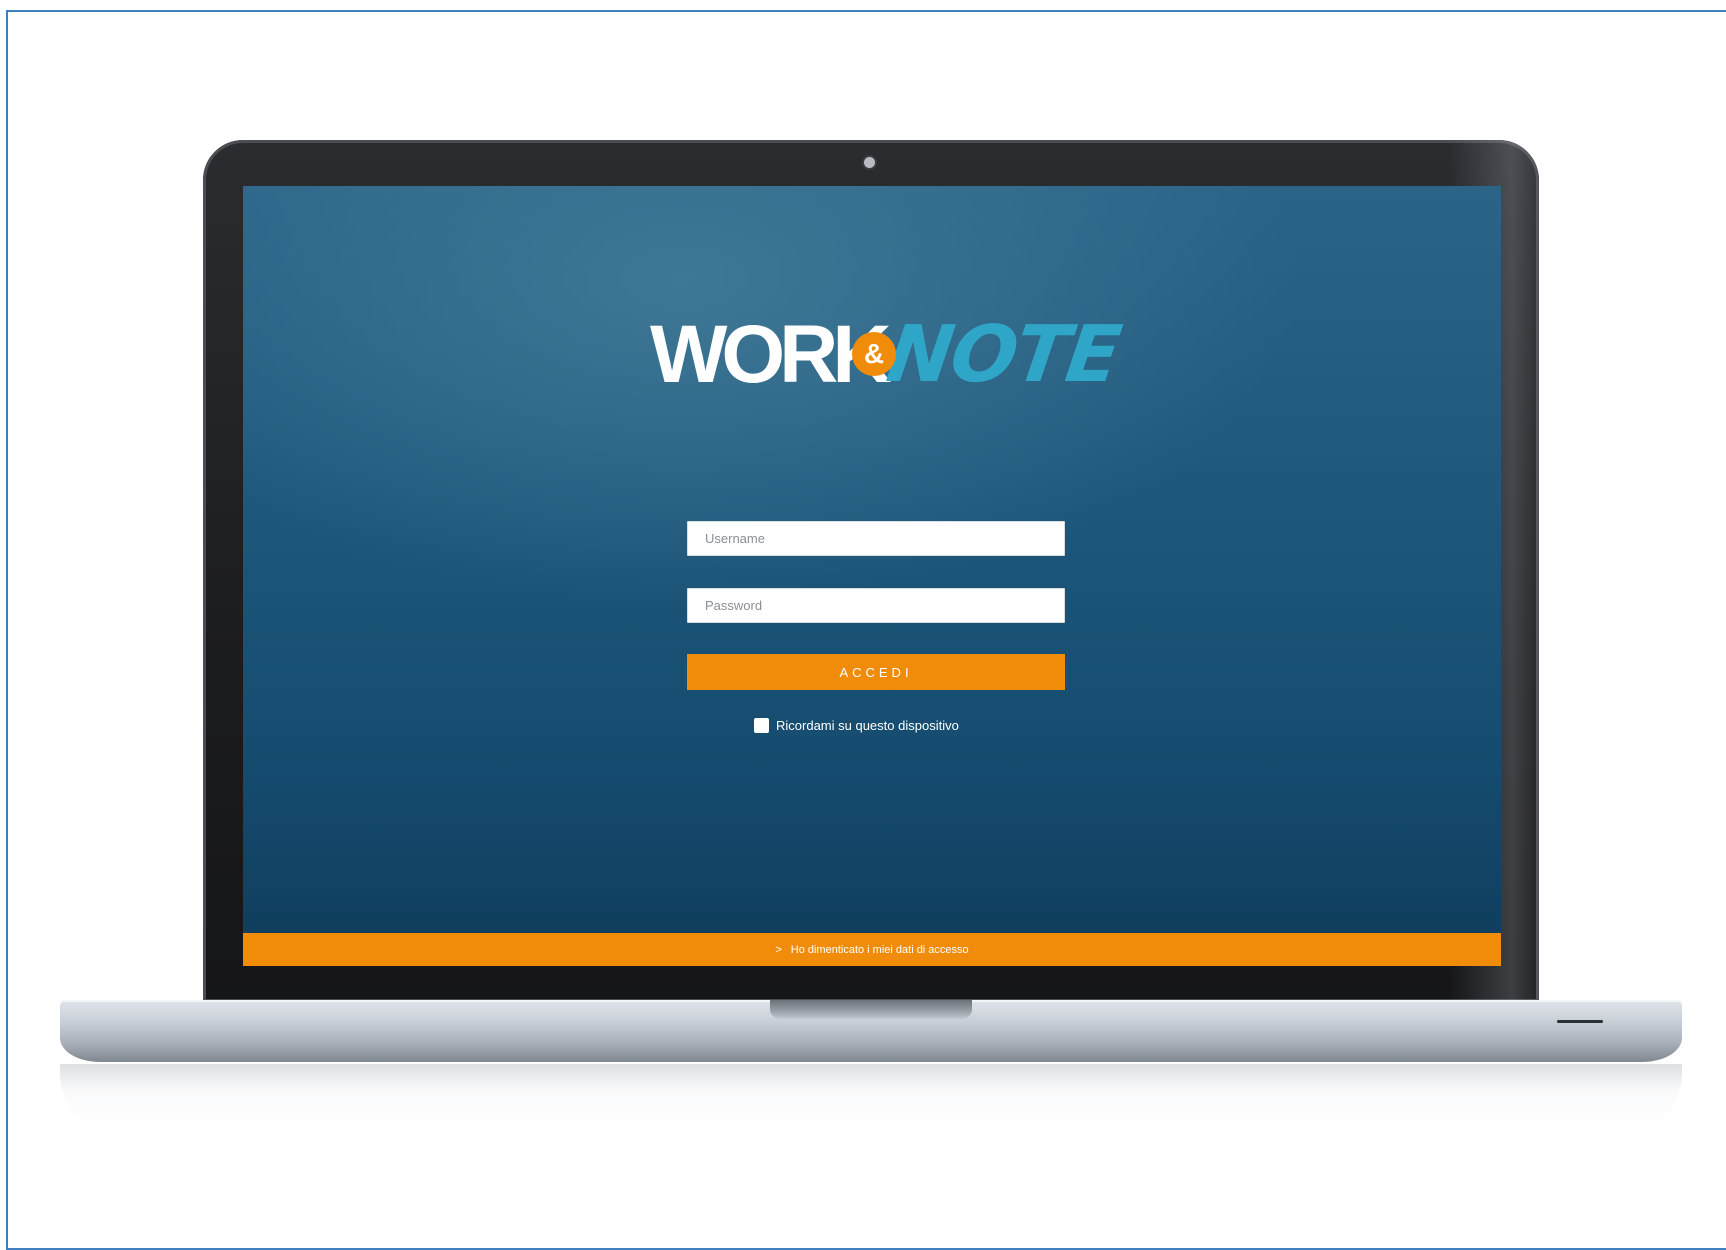  I want to click on remember-me: Ricordami su questo dispositivo, so click(856, 725).